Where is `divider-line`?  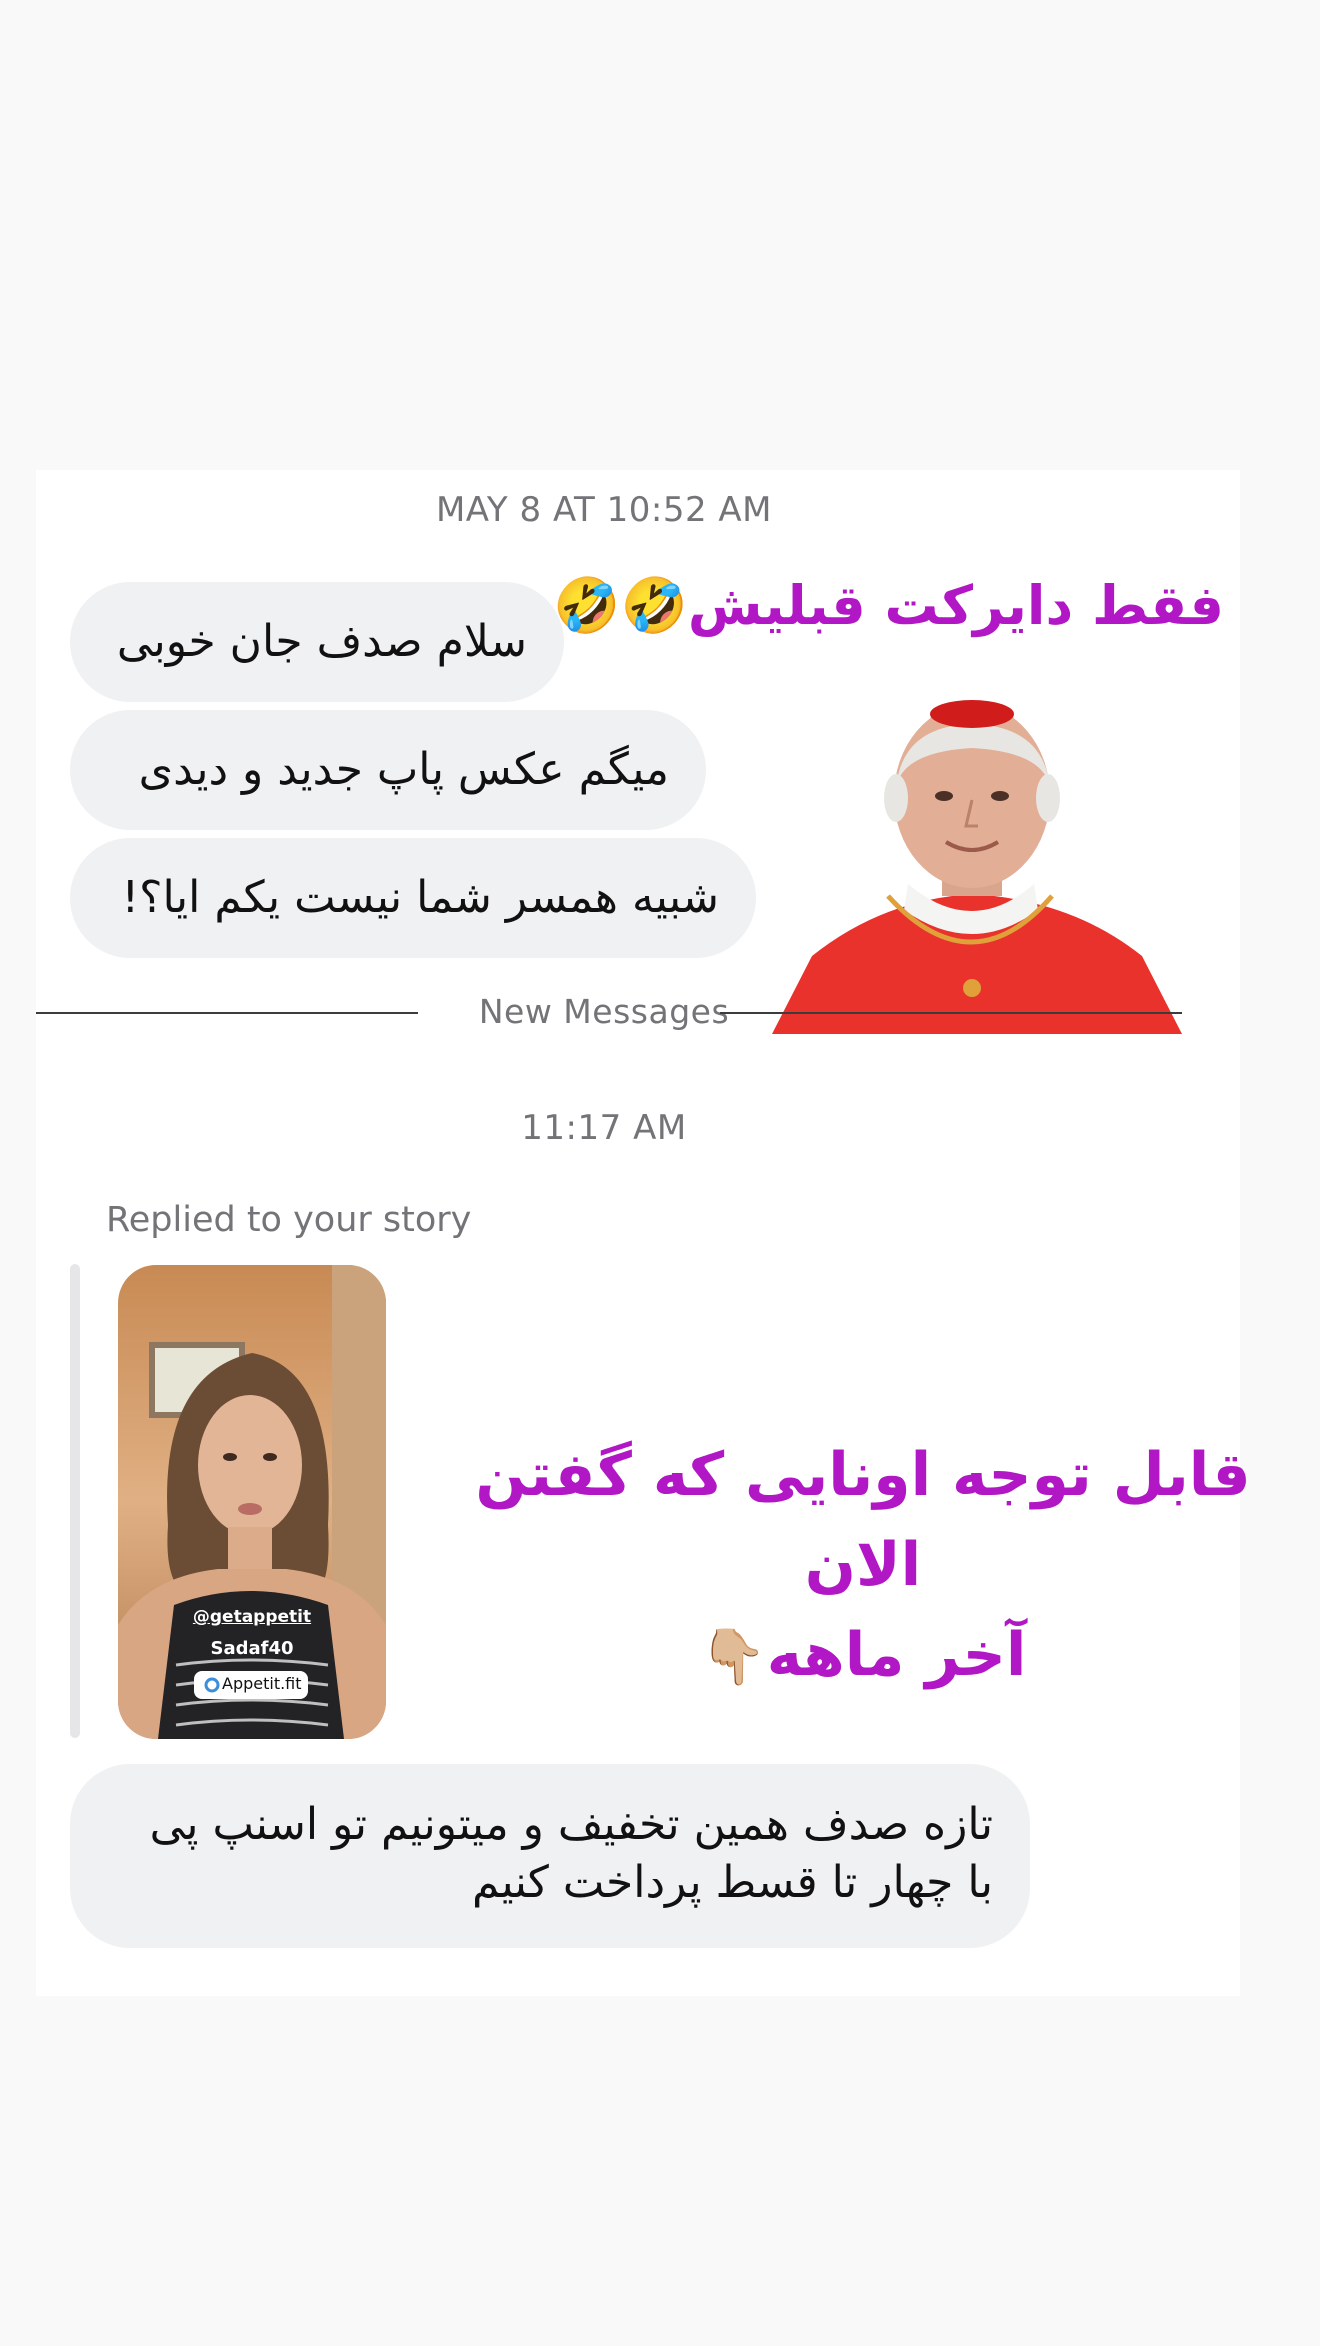 divider-line is located at coordinates (951, 1013).